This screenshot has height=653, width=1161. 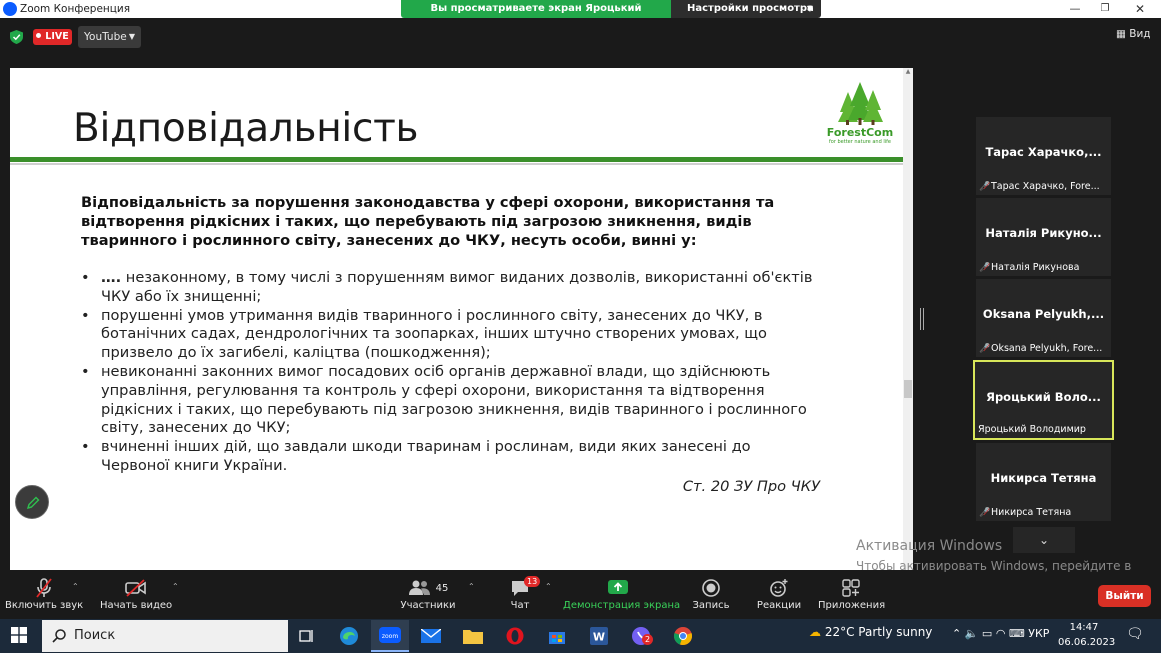 I want to click on shared-screen-scrollbar, so click(x=908, y=319).